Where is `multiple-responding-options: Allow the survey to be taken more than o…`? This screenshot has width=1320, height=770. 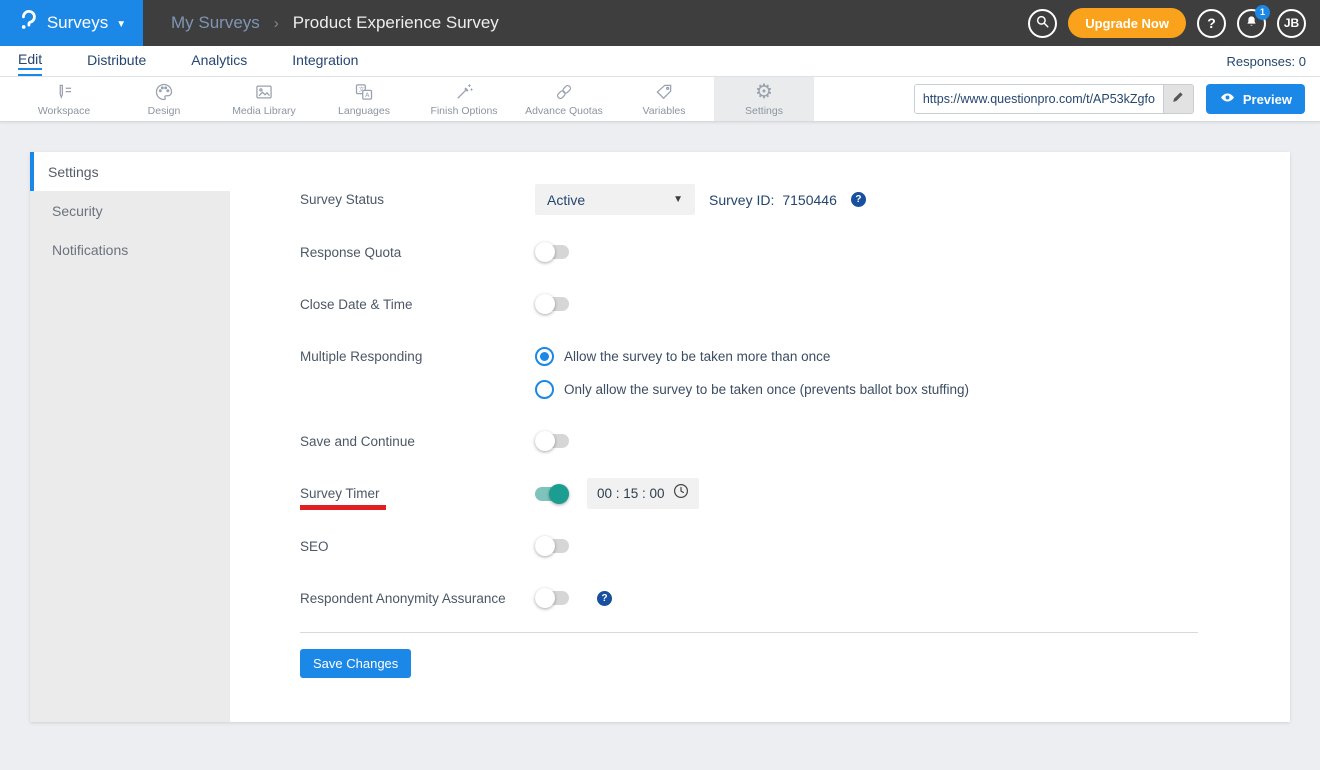 multiple-responding-options: Allow the survey to be taken more than o… is located at coordinates (752, 372).